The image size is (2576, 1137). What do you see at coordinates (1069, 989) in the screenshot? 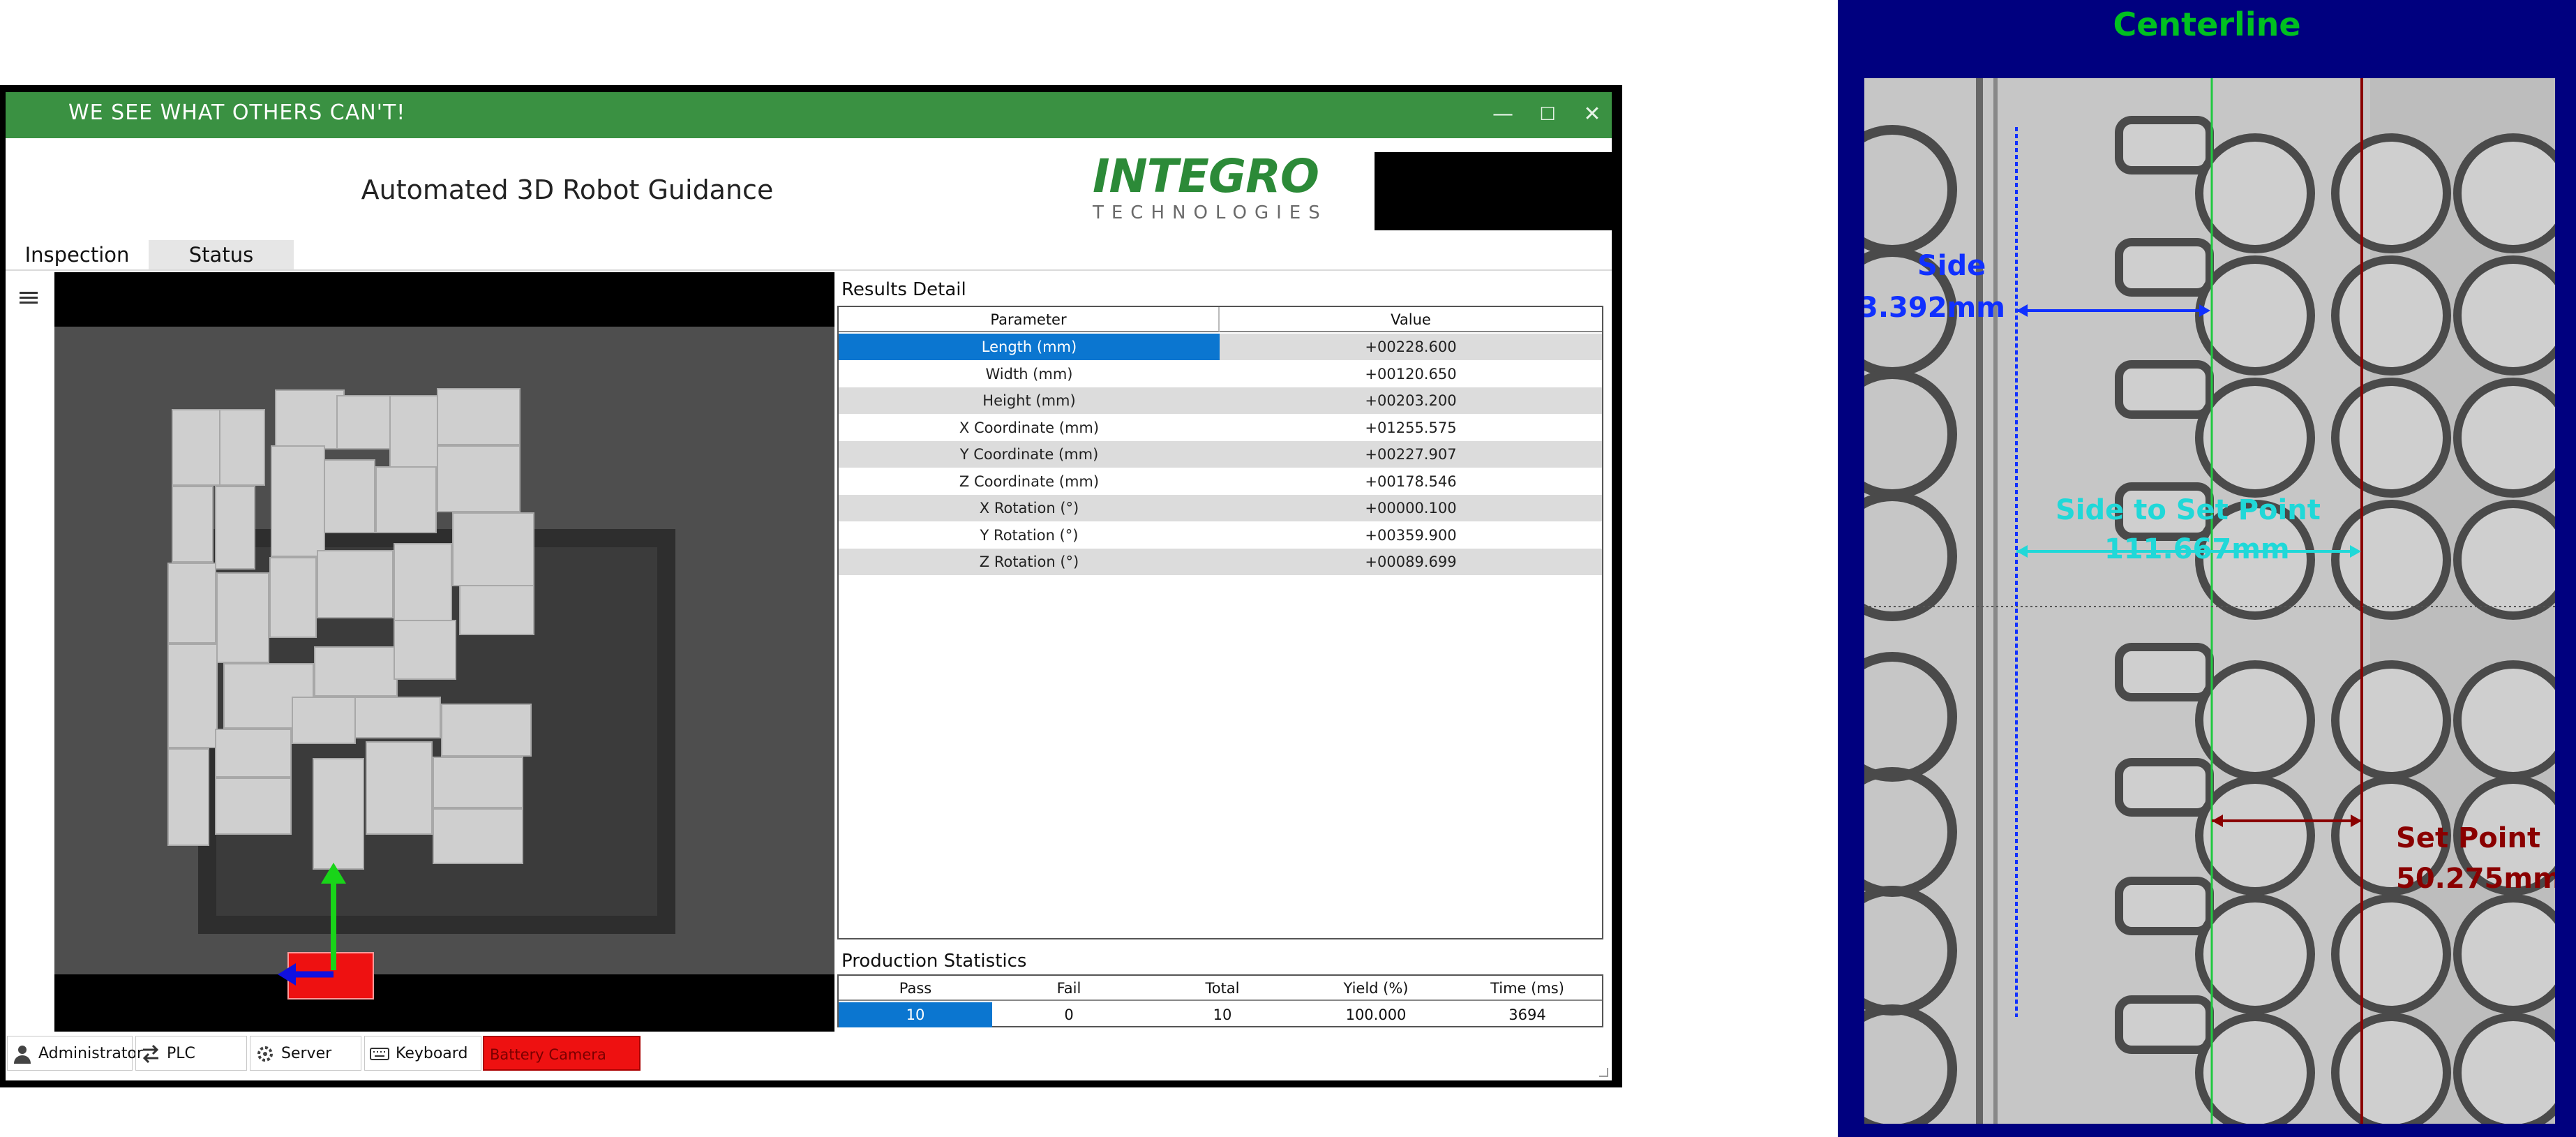
I see `column-header-fail: Fail` at bounding box center [1069, 989].